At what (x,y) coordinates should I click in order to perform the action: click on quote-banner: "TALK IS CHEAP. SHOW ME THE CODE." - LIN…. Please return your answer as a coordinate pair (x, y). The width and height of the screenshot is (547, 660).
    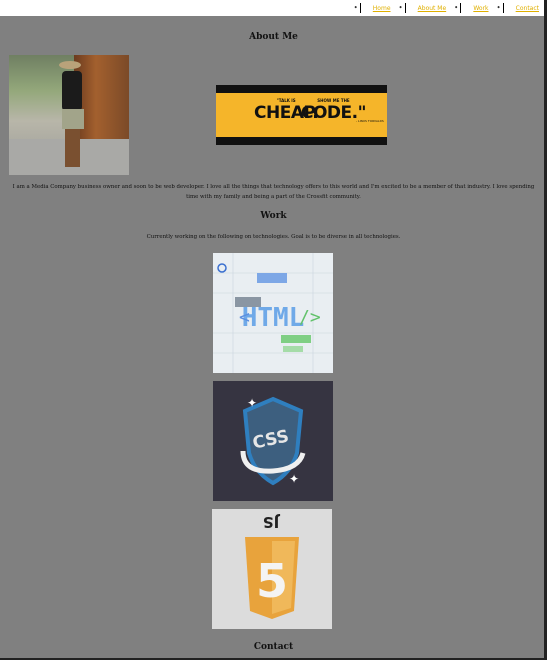
    Looking at the image, I should click on (301, 115).